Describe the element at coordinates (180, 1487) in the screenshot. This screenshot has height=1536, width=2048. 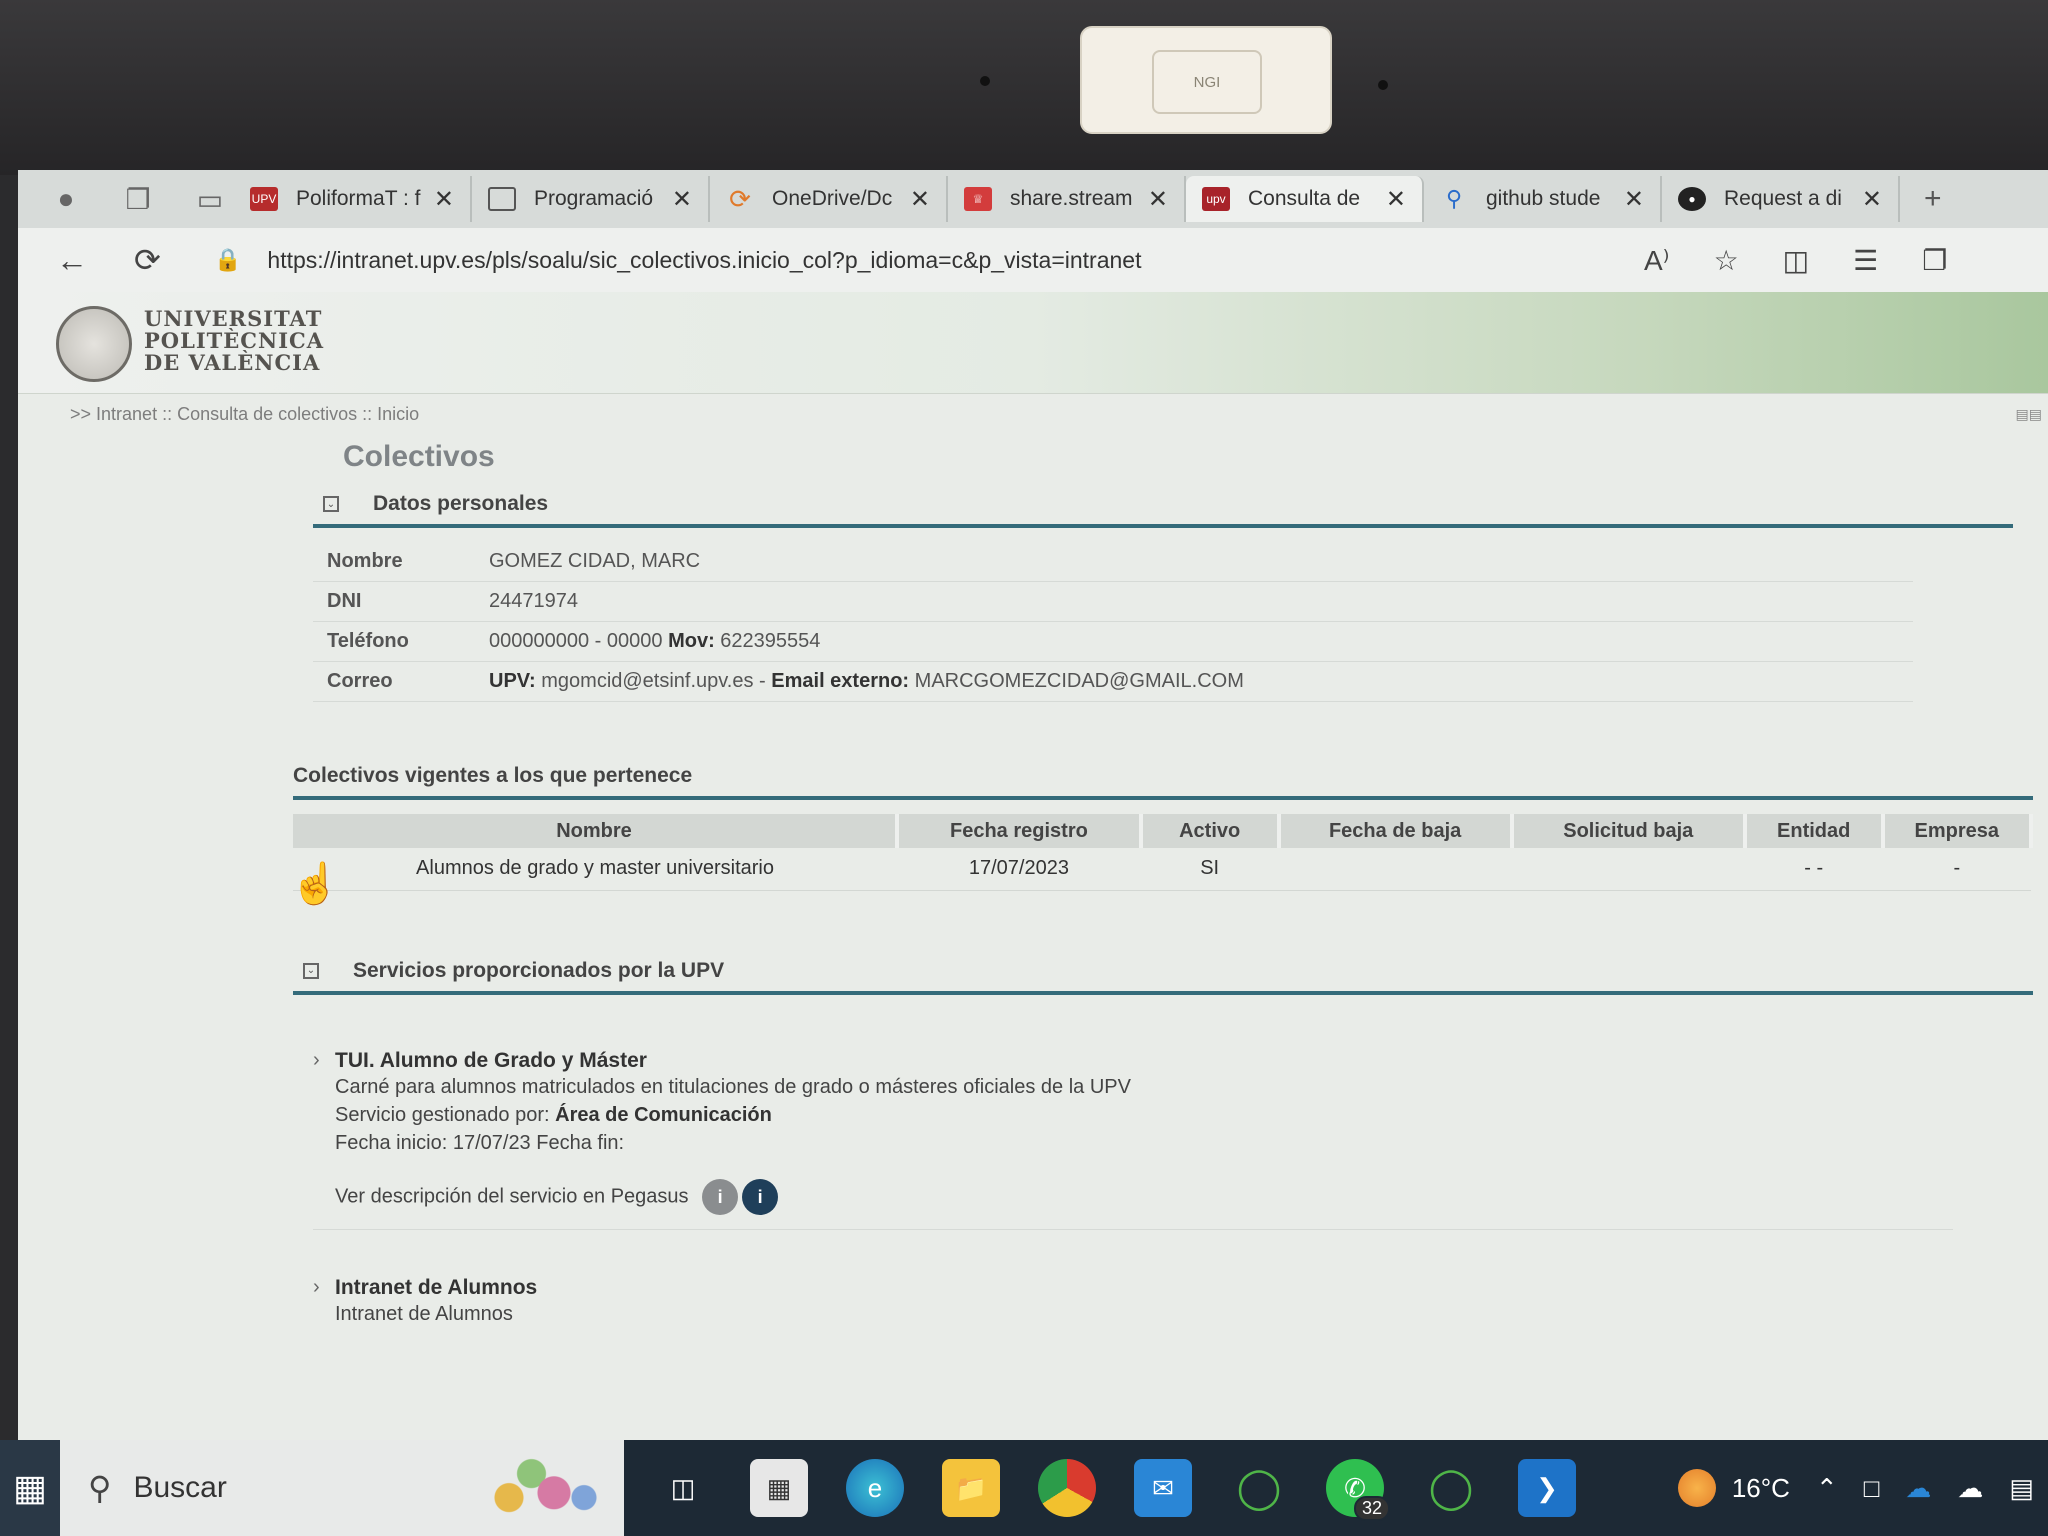
I see `search-label: Buscar` at that location.